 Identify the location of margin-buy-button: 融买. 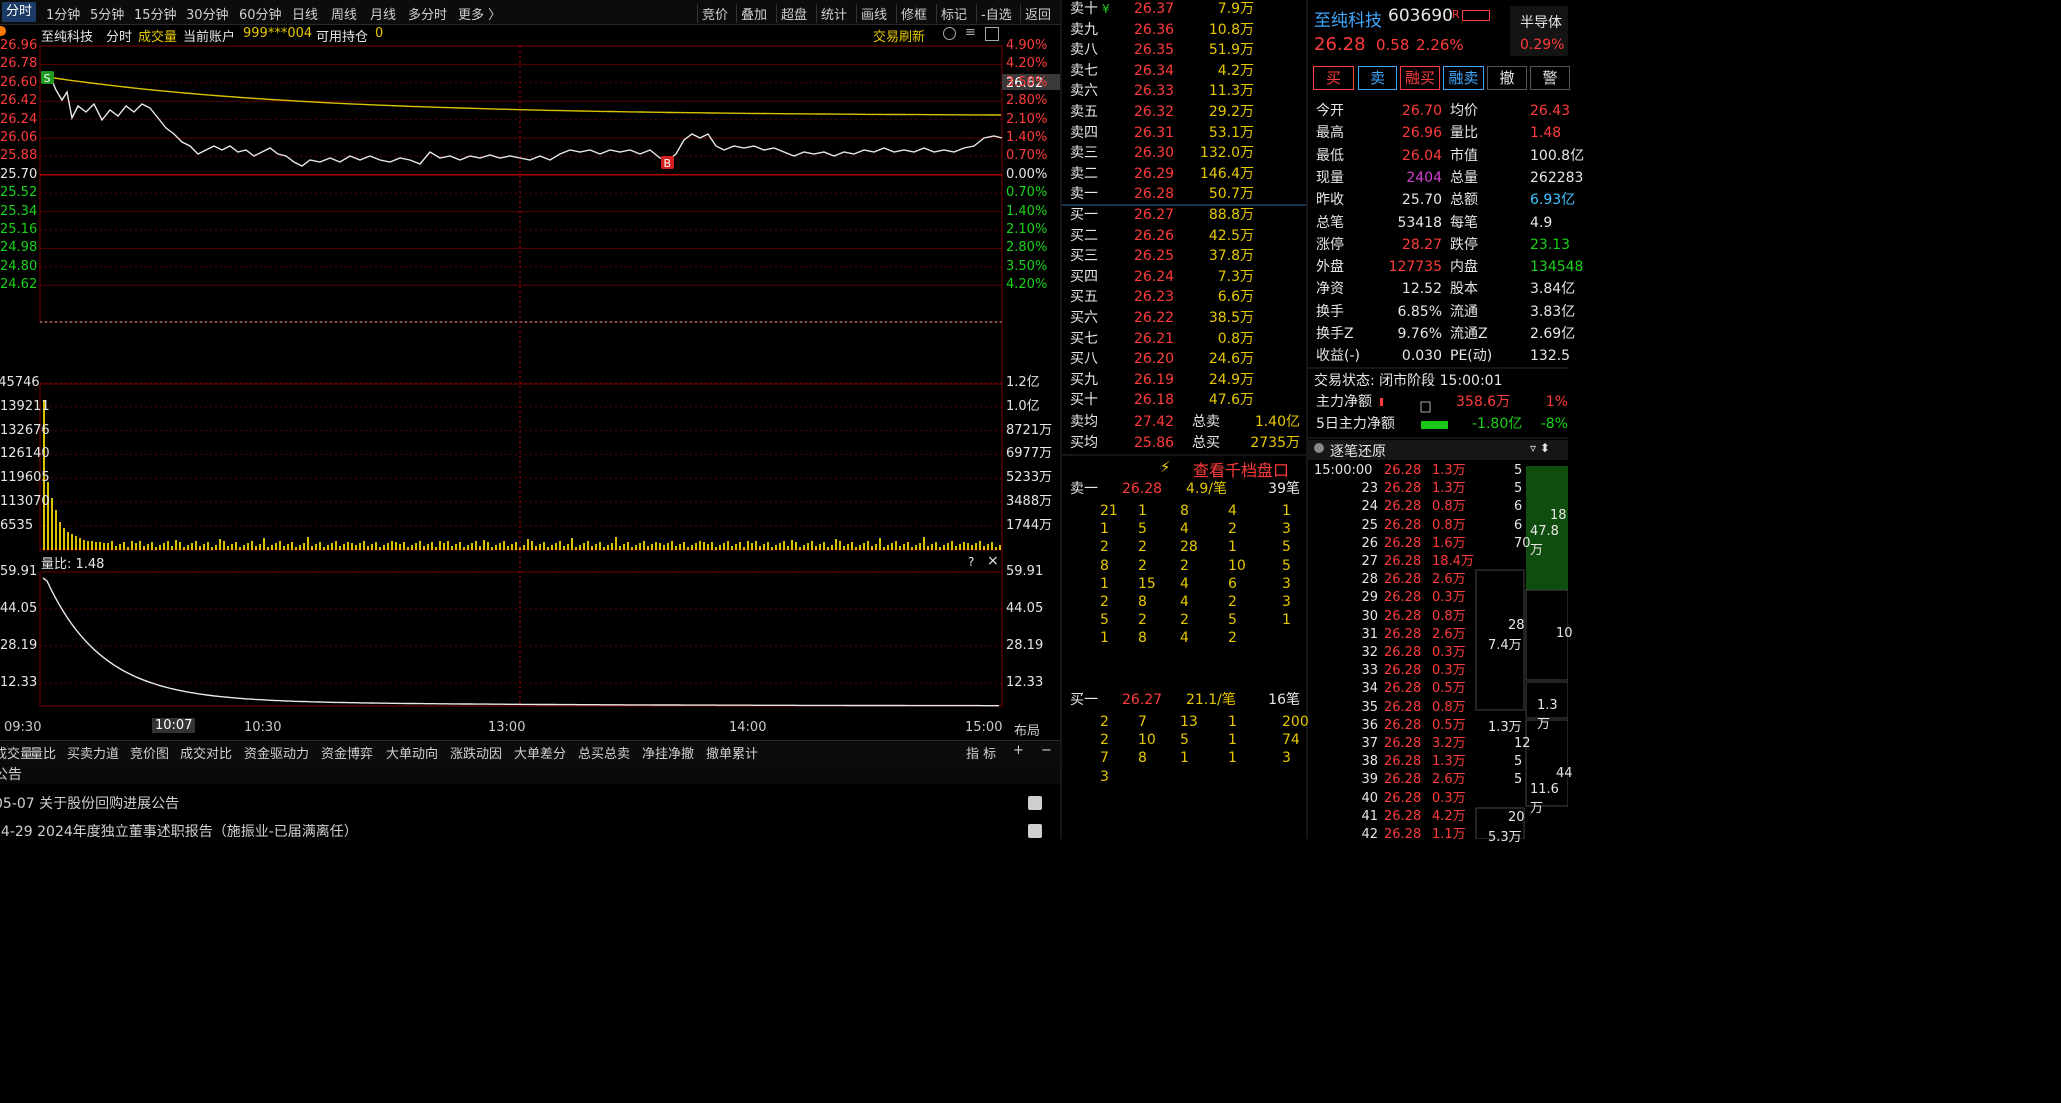
(1420, 78).